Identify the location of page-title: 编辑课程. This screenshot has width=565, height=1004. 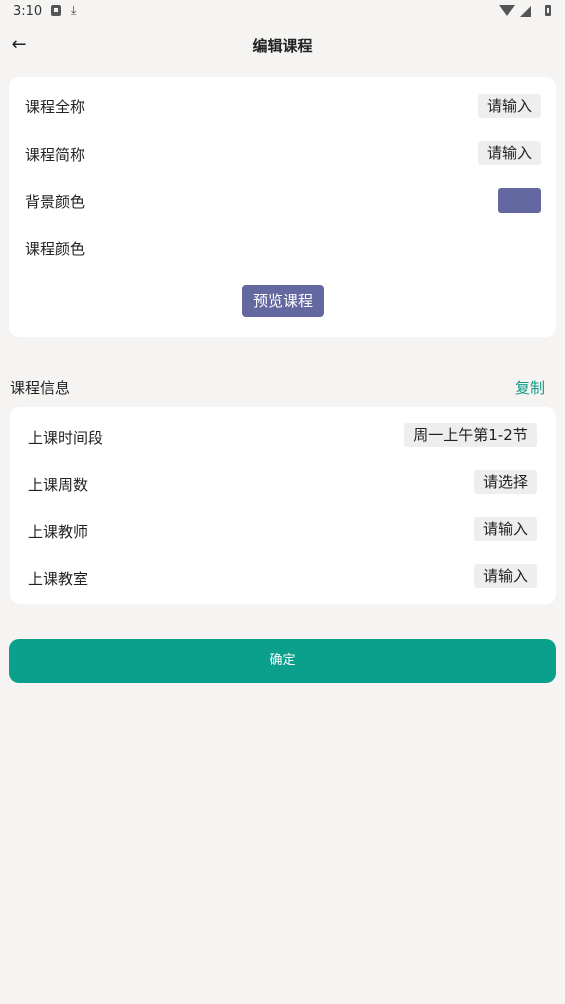
(282, 46).